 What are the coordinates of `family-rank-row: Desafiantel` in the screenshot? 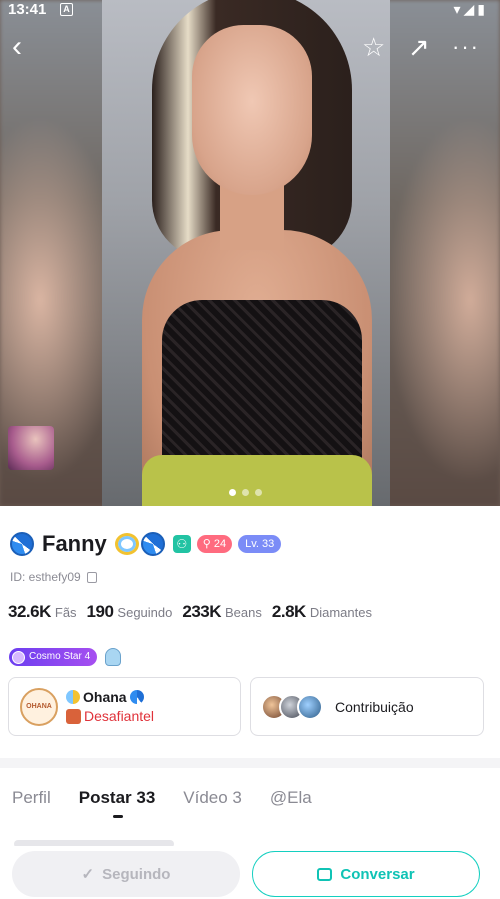 It's located at (110, 716).